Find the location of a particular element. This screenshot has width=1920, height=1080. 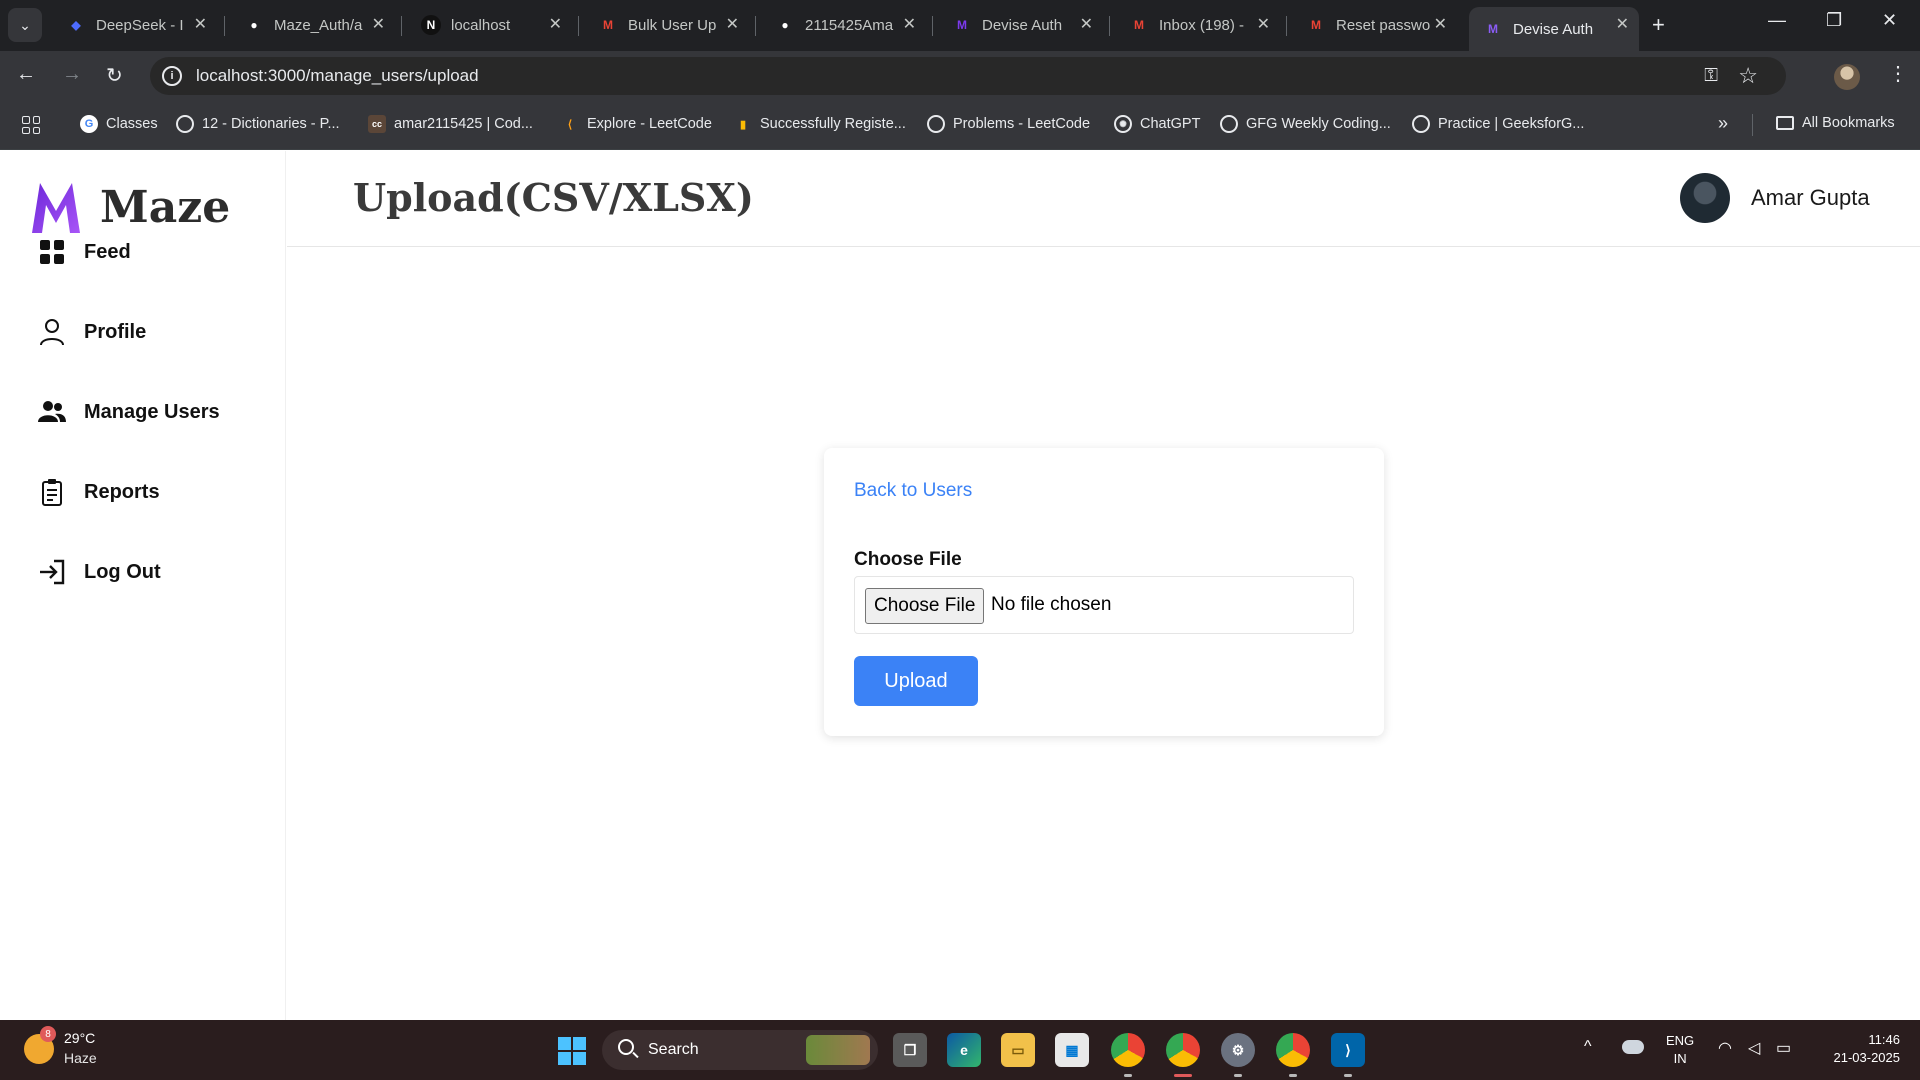

windows-start-icon is located at coordinates (572, 1051).